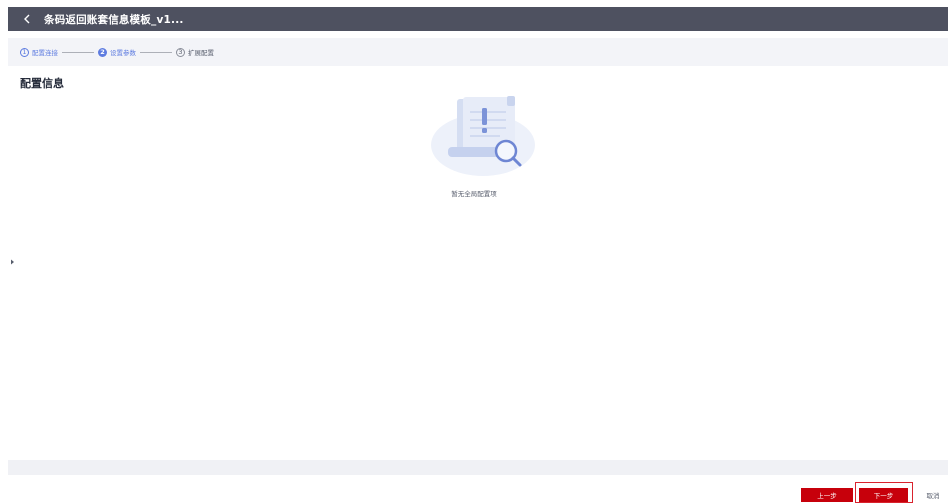 The height and width of the screenshot is (503, 948). I want to click on step-label-2: 设置参数, so click(123, 53).